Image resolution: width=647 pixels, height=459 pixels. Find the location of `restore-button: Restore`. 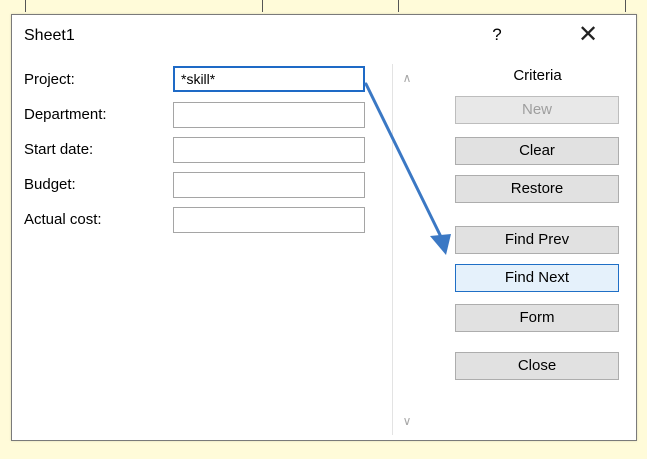

restore-button: Restore is located at coordinates (537, 189).